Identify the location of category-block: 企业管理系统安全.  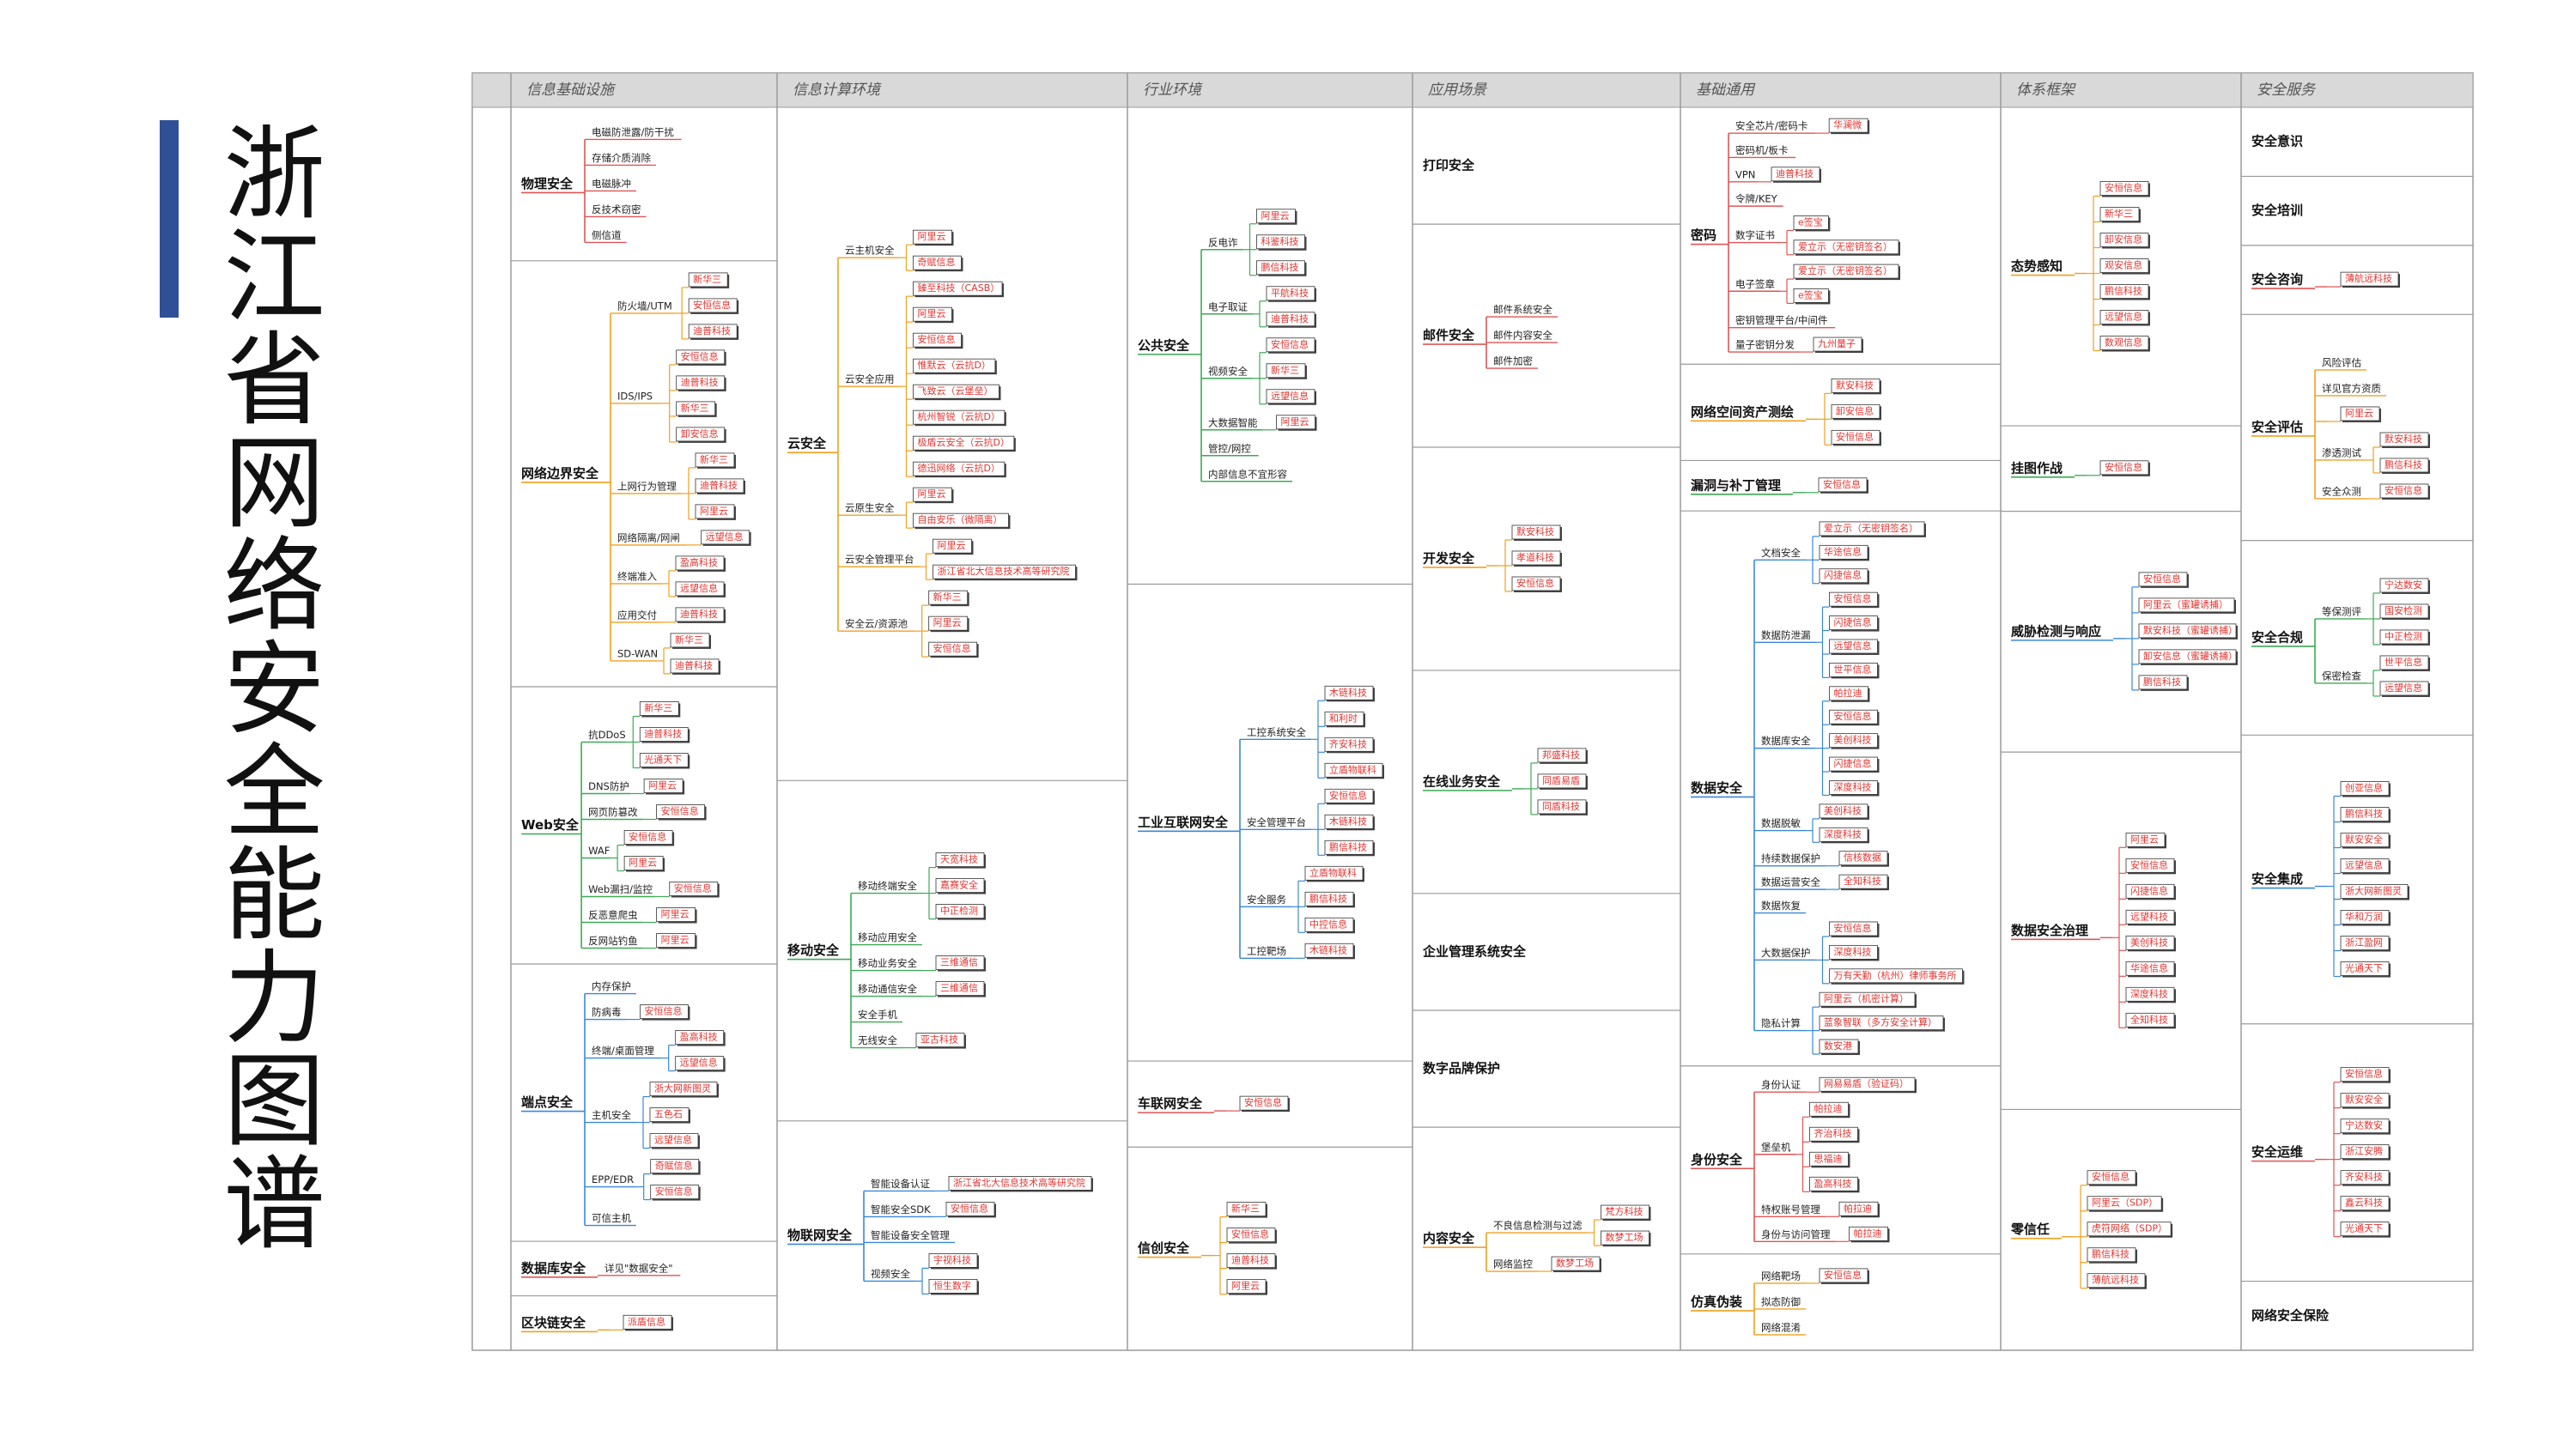
(1546, 926).